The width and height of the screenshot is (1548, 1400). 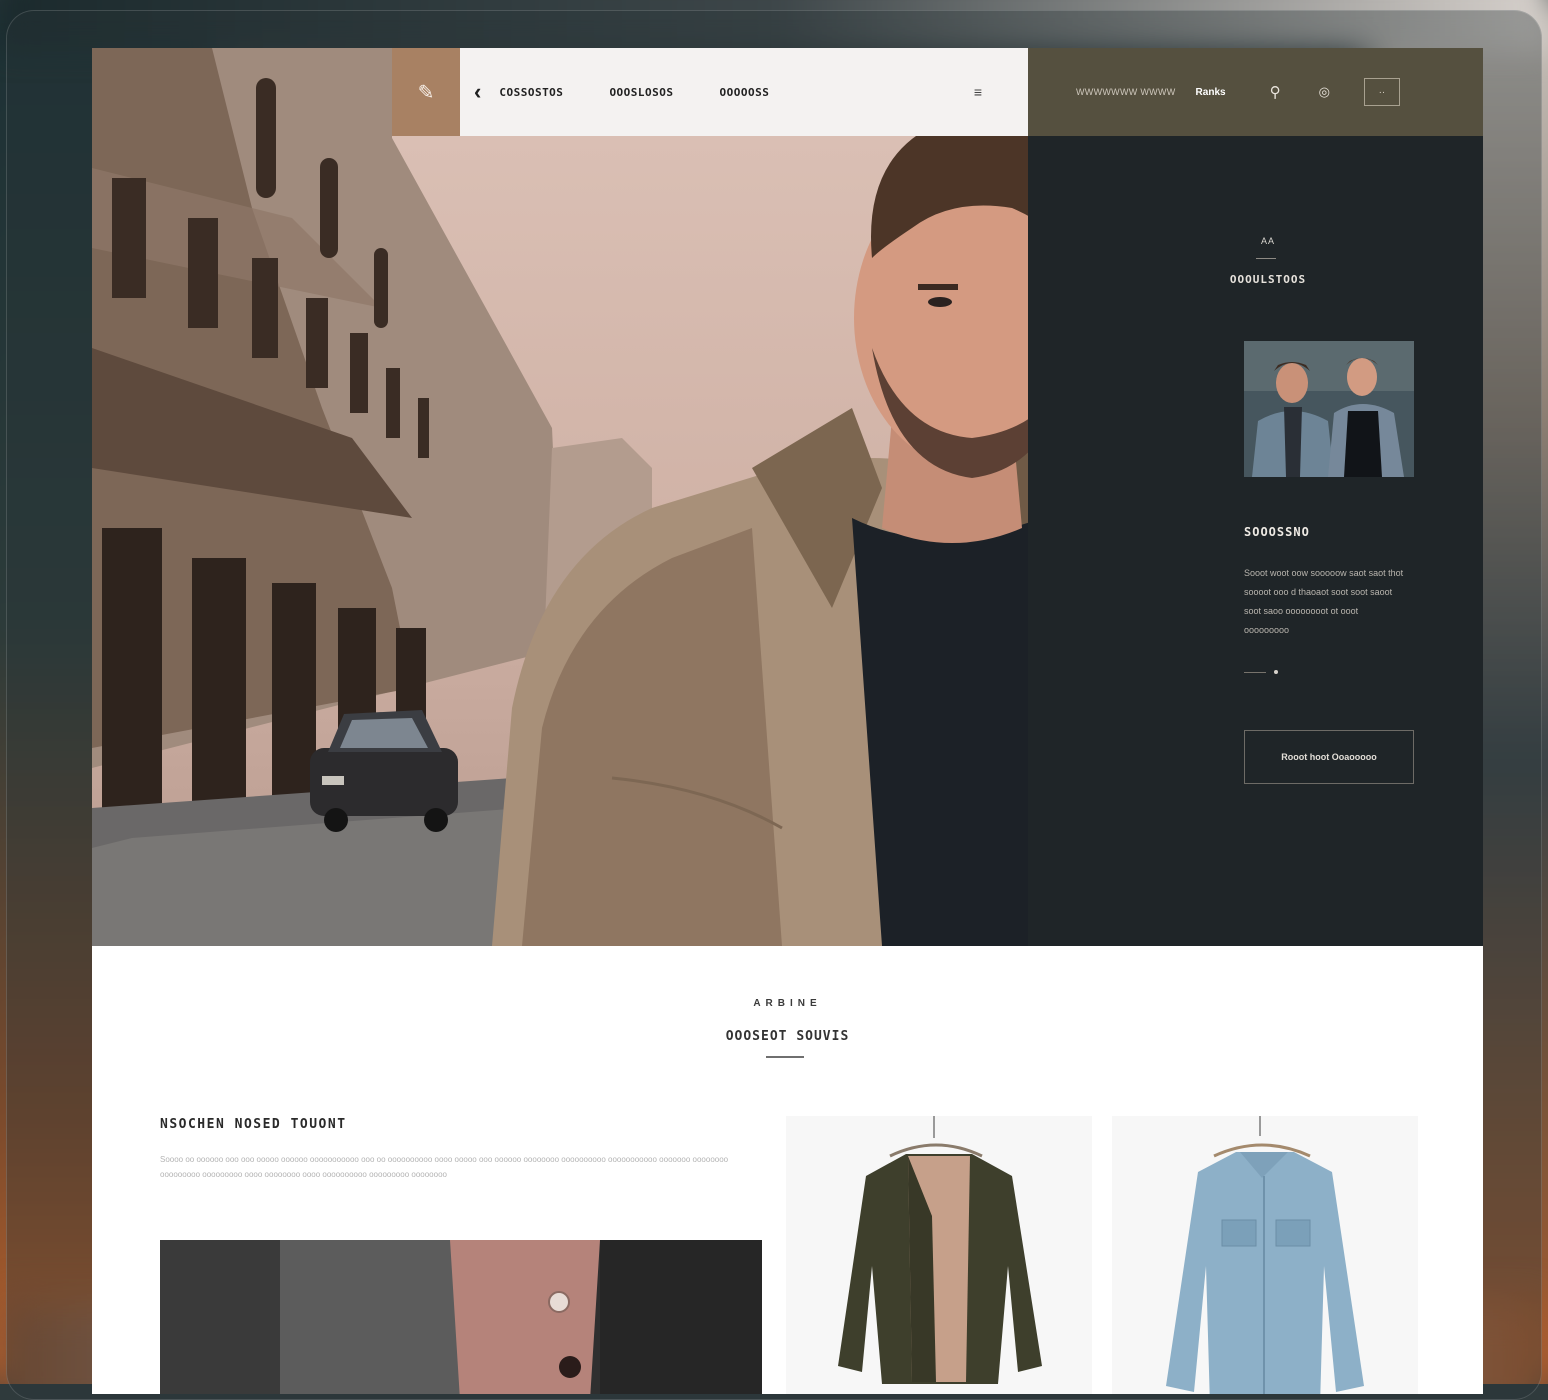 What do you see at coordinates (253, 1124) in the screenshot?
I see `feature-title: NSOCHEN NOSED TOUONT` at bounding box center [253, 1124].